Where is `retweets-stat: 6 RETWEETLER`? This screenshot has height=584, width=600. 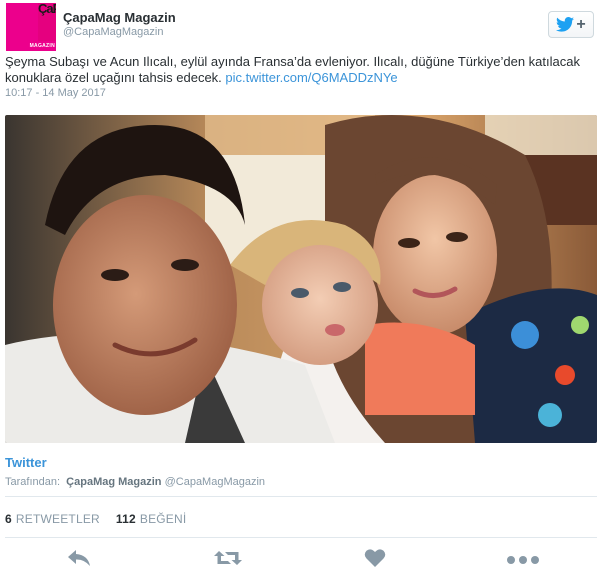
retweets-stat: 6 RETWEETLER is located at coordinates (52, 519).